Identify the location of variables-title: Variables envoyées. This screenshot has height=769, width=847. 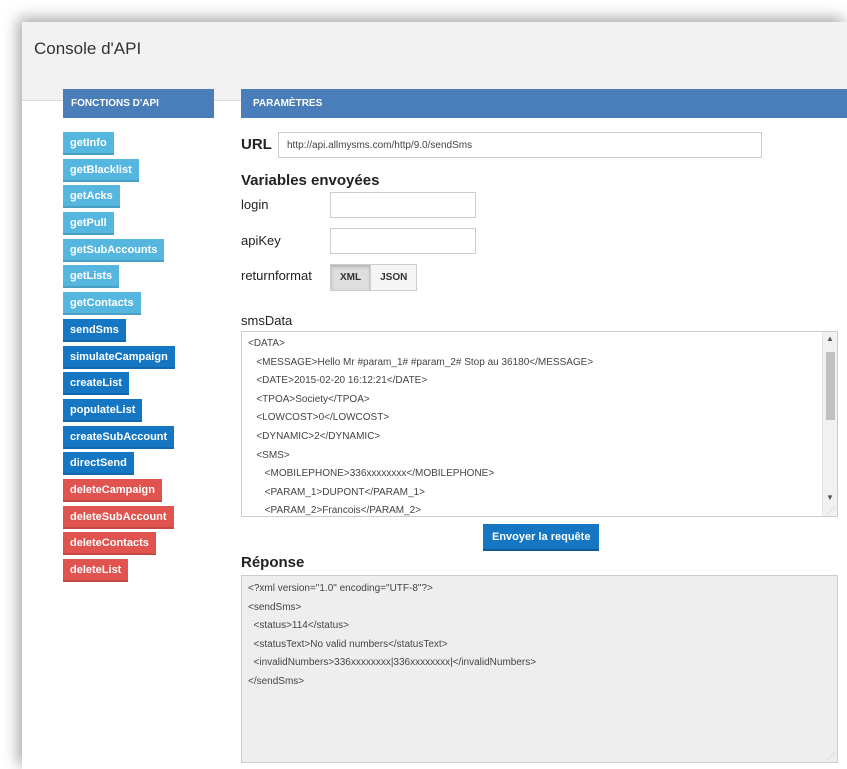
(310, 180).